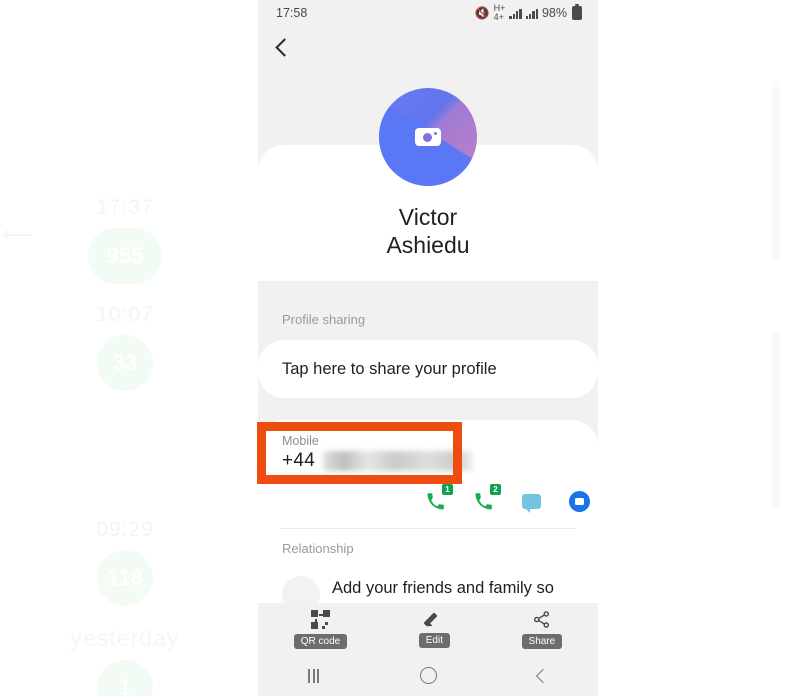 This screenshot has height=696, width=798. What do you see at coordinates (486, 498) in the screenshot?
I see `call-sim2-icon: 2` at bounding box center [486, 498].